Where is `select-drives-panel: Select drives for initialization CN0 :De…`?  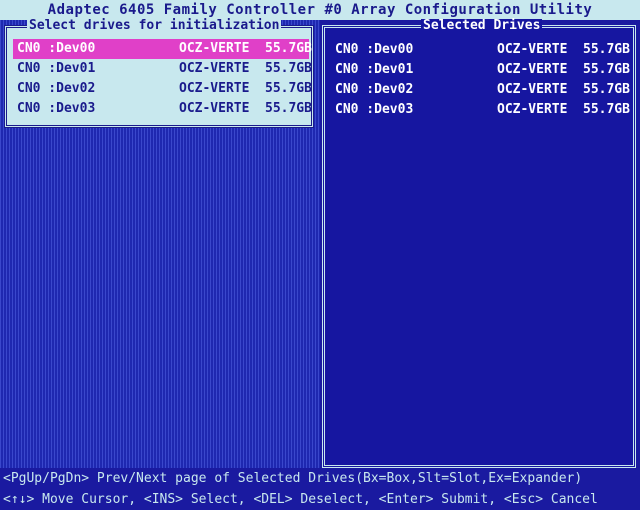 select-drives-panel: Select drives for initialization CN0 :De… is located at coordinates (159, 73).